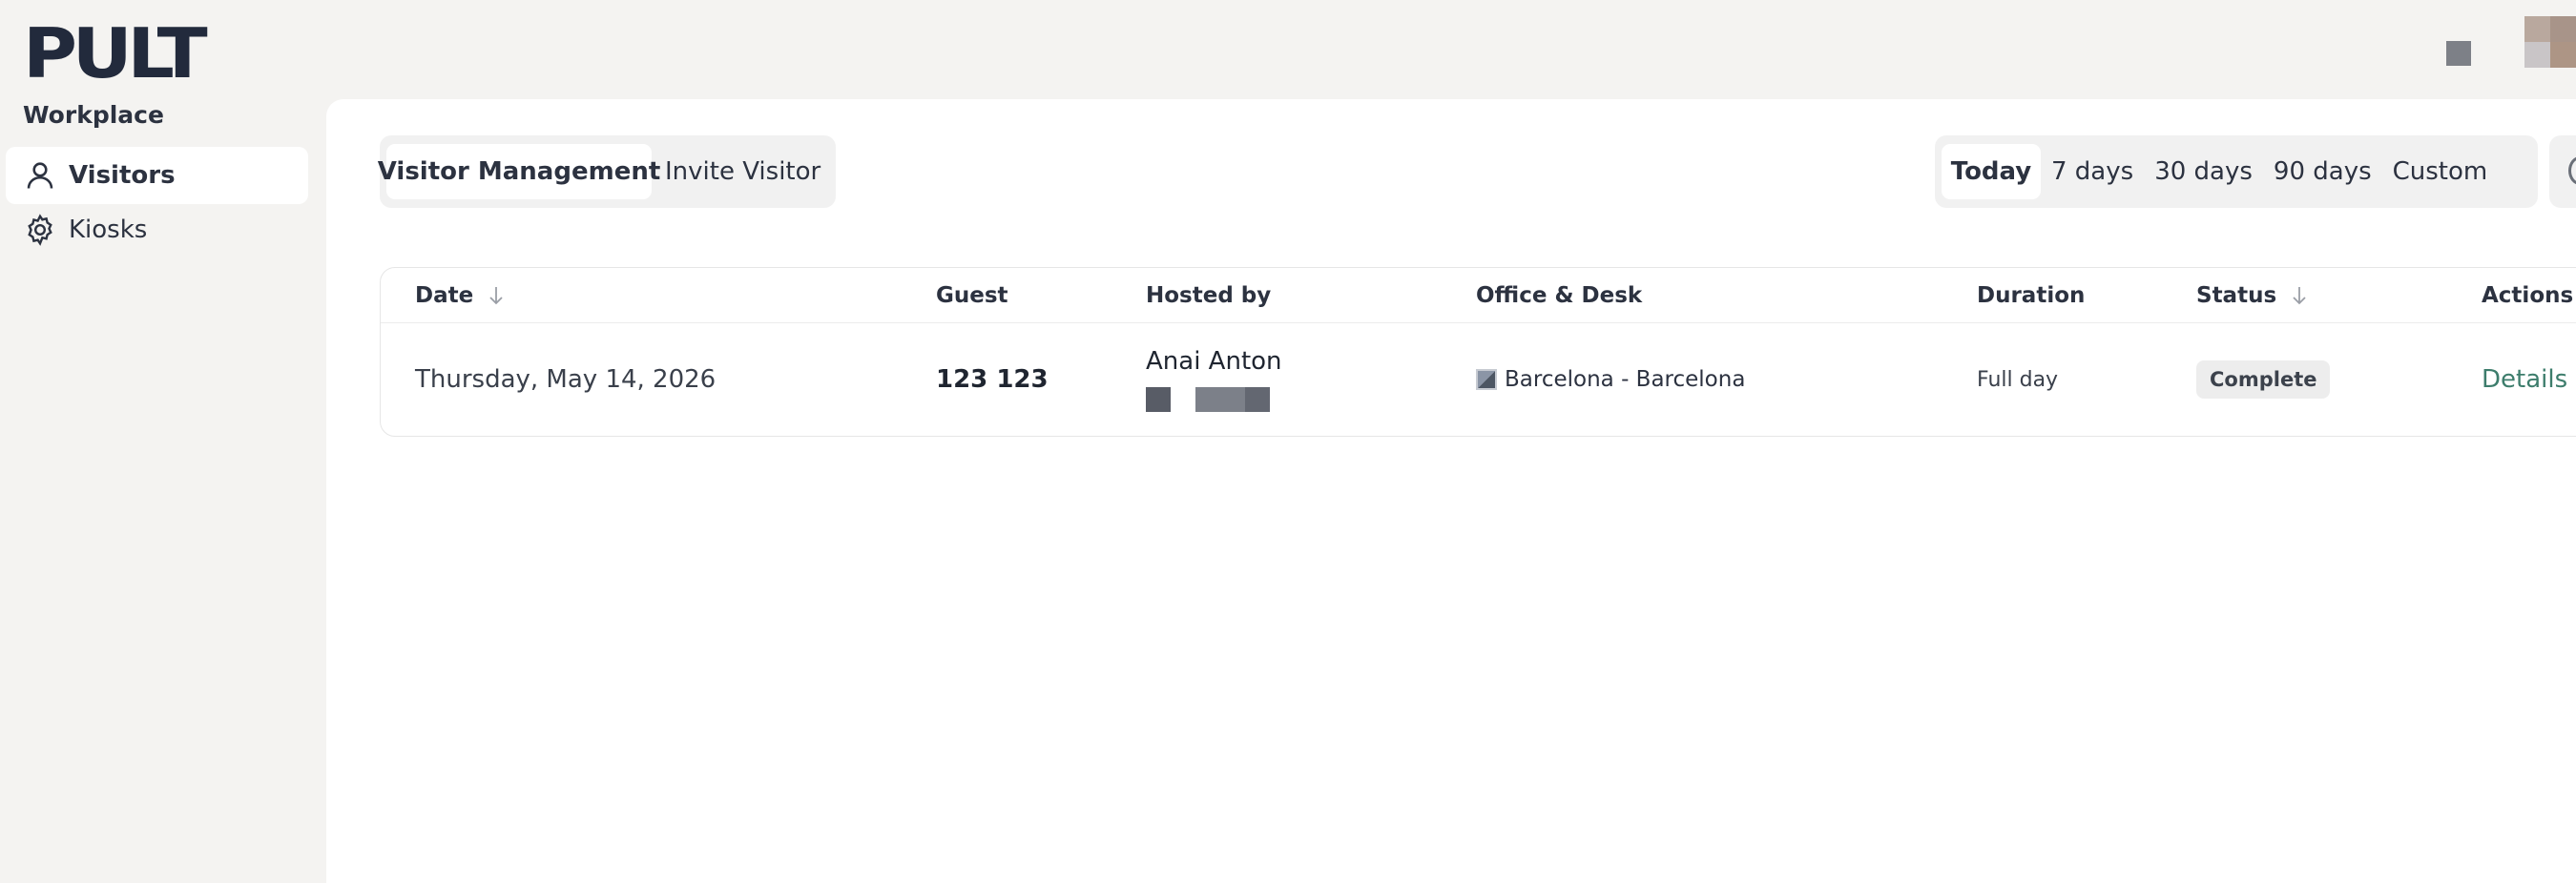 The height and width of the screenshot is (883, 2576). What do you see at coordinates (2550, 42) in the screenshot?
I see `user-avatar` at bounding box center [2550, 42].